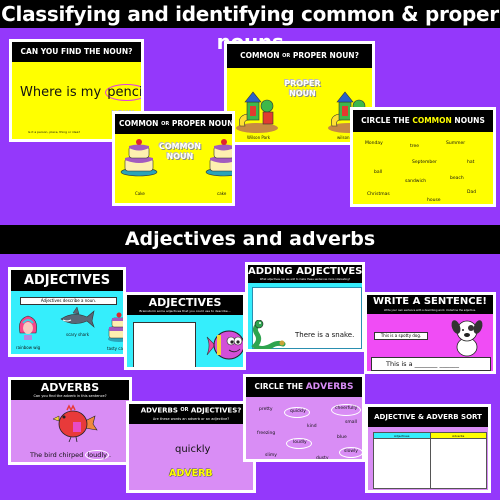 The width and height of the screenshot is (500, 500). I want to click on bird-icon, so click(75, 423).